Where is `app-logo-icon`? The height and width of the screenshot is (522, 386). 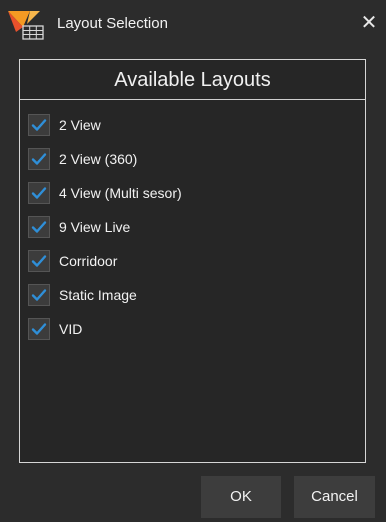 app-logo-icon is located at coordinates (26, 25).